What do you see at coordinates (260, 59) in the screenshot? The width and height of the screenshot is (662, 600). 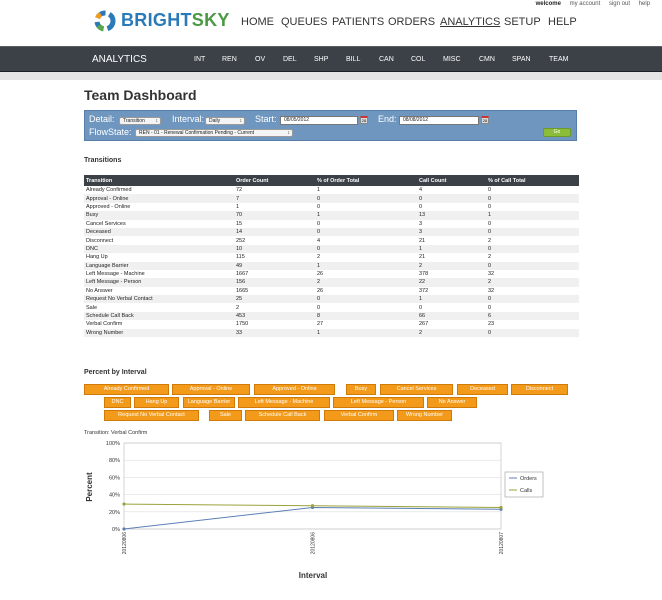 I see `subnav-ov: OV` at bounding box center [260, 59].